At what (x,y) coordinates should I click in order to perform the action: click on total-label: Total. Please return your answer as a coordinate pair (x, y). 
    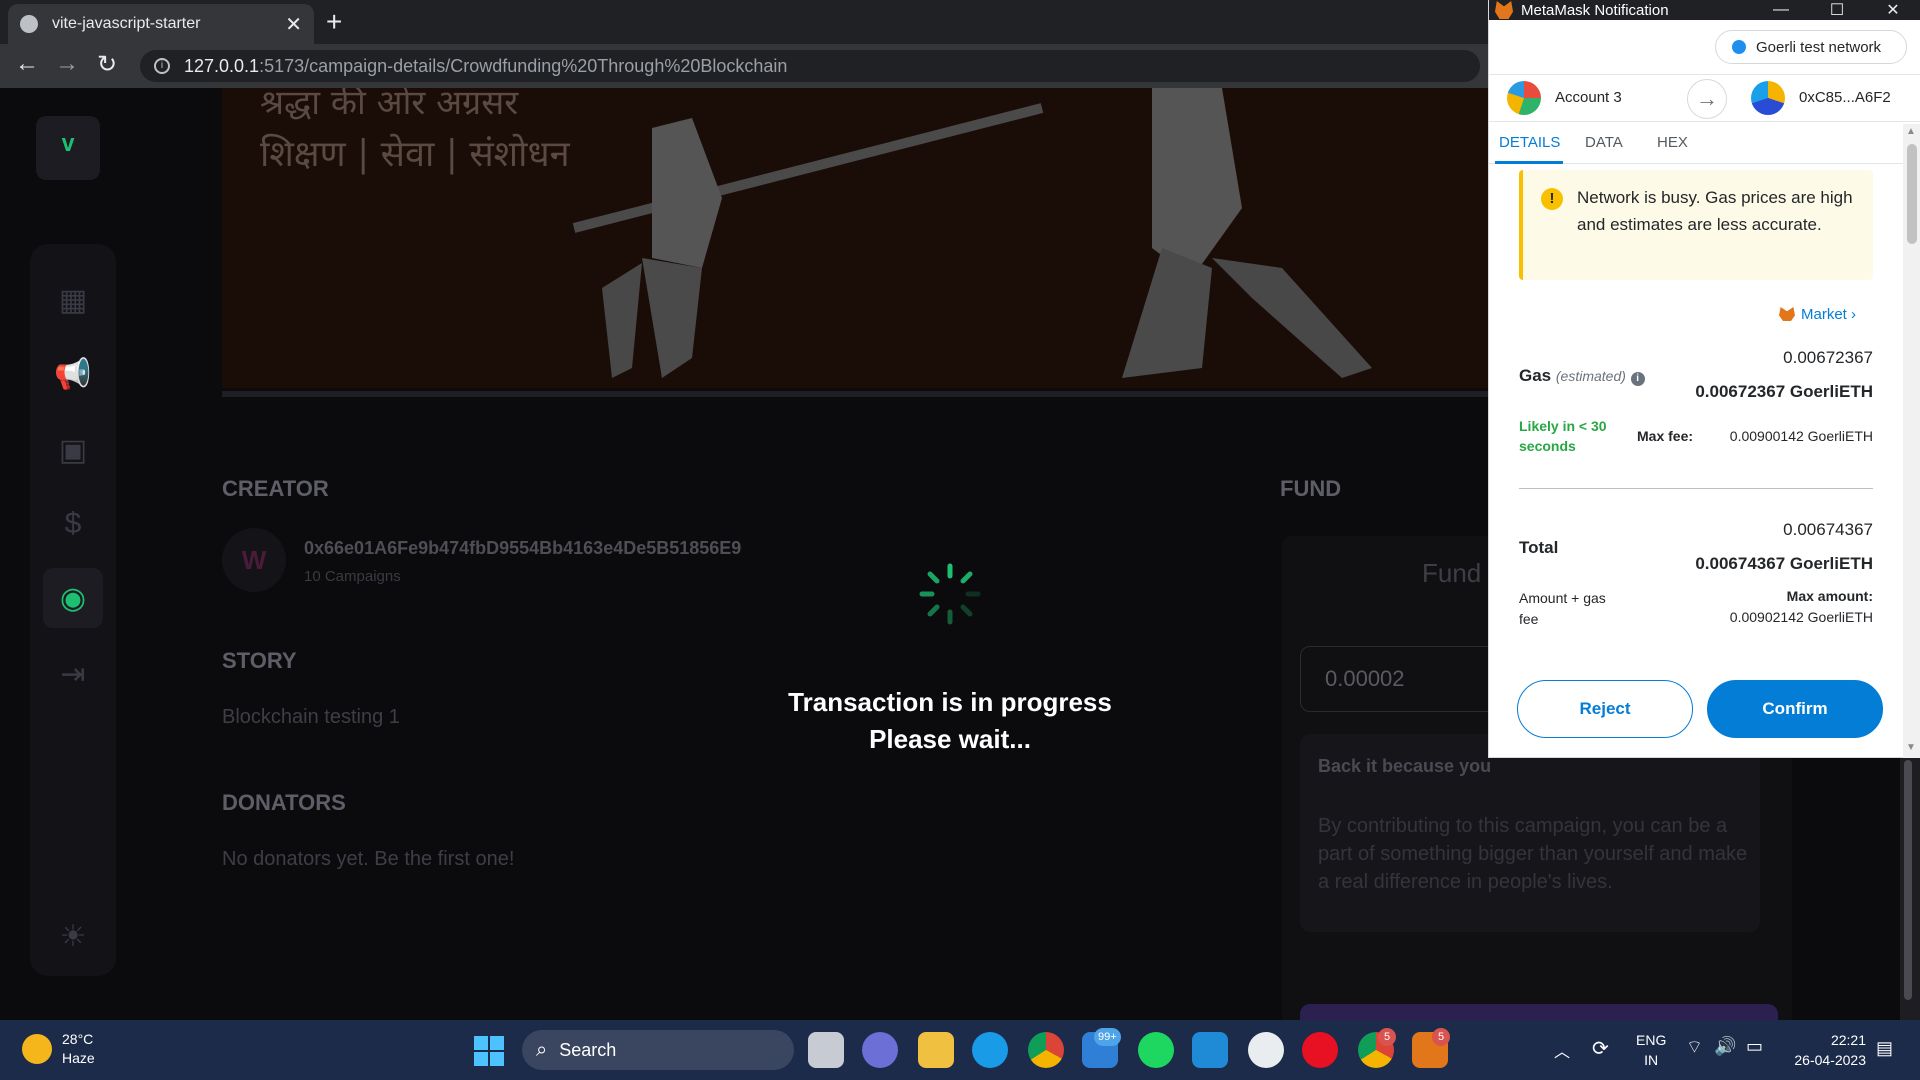
    Looking at the image, I should click on (1539, 547).